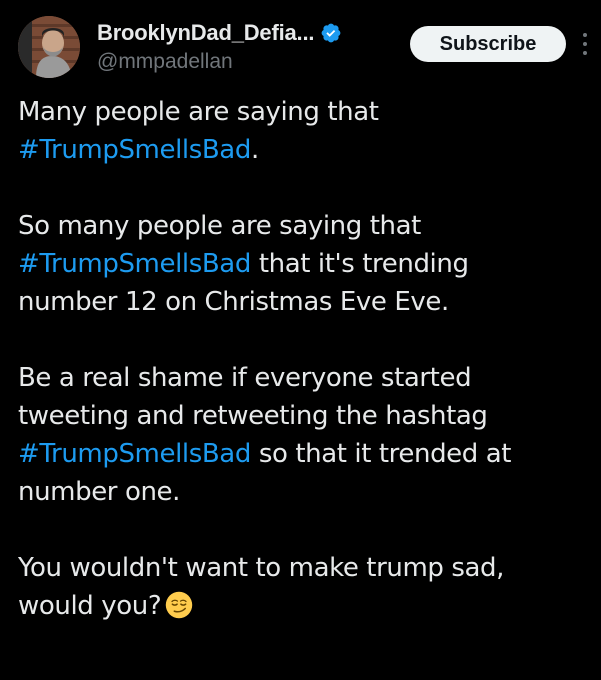 The width and height of the screenshot is (601, 680). I want to click on tweet-line: number one., so click(99, 492).